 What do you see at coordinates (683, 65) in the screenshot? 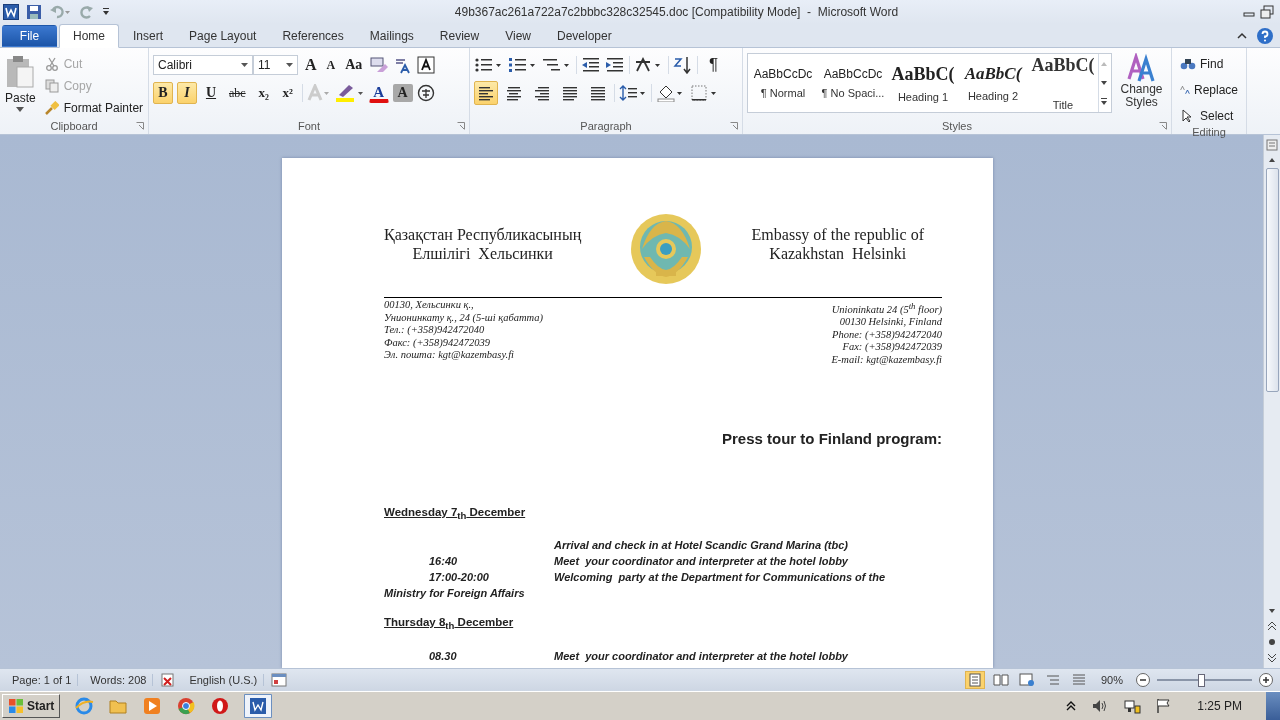
I see `sort-icon` at bounding box center [683, 65].